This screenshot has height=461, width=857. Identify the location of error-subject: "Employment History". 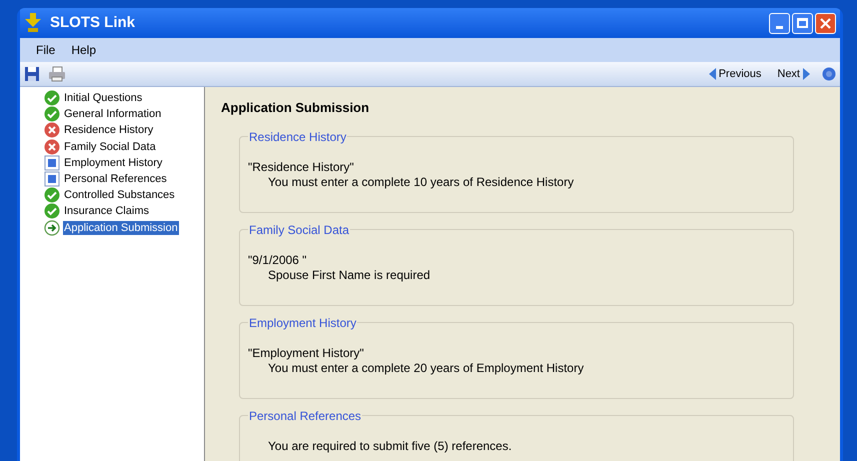
(306, 353).